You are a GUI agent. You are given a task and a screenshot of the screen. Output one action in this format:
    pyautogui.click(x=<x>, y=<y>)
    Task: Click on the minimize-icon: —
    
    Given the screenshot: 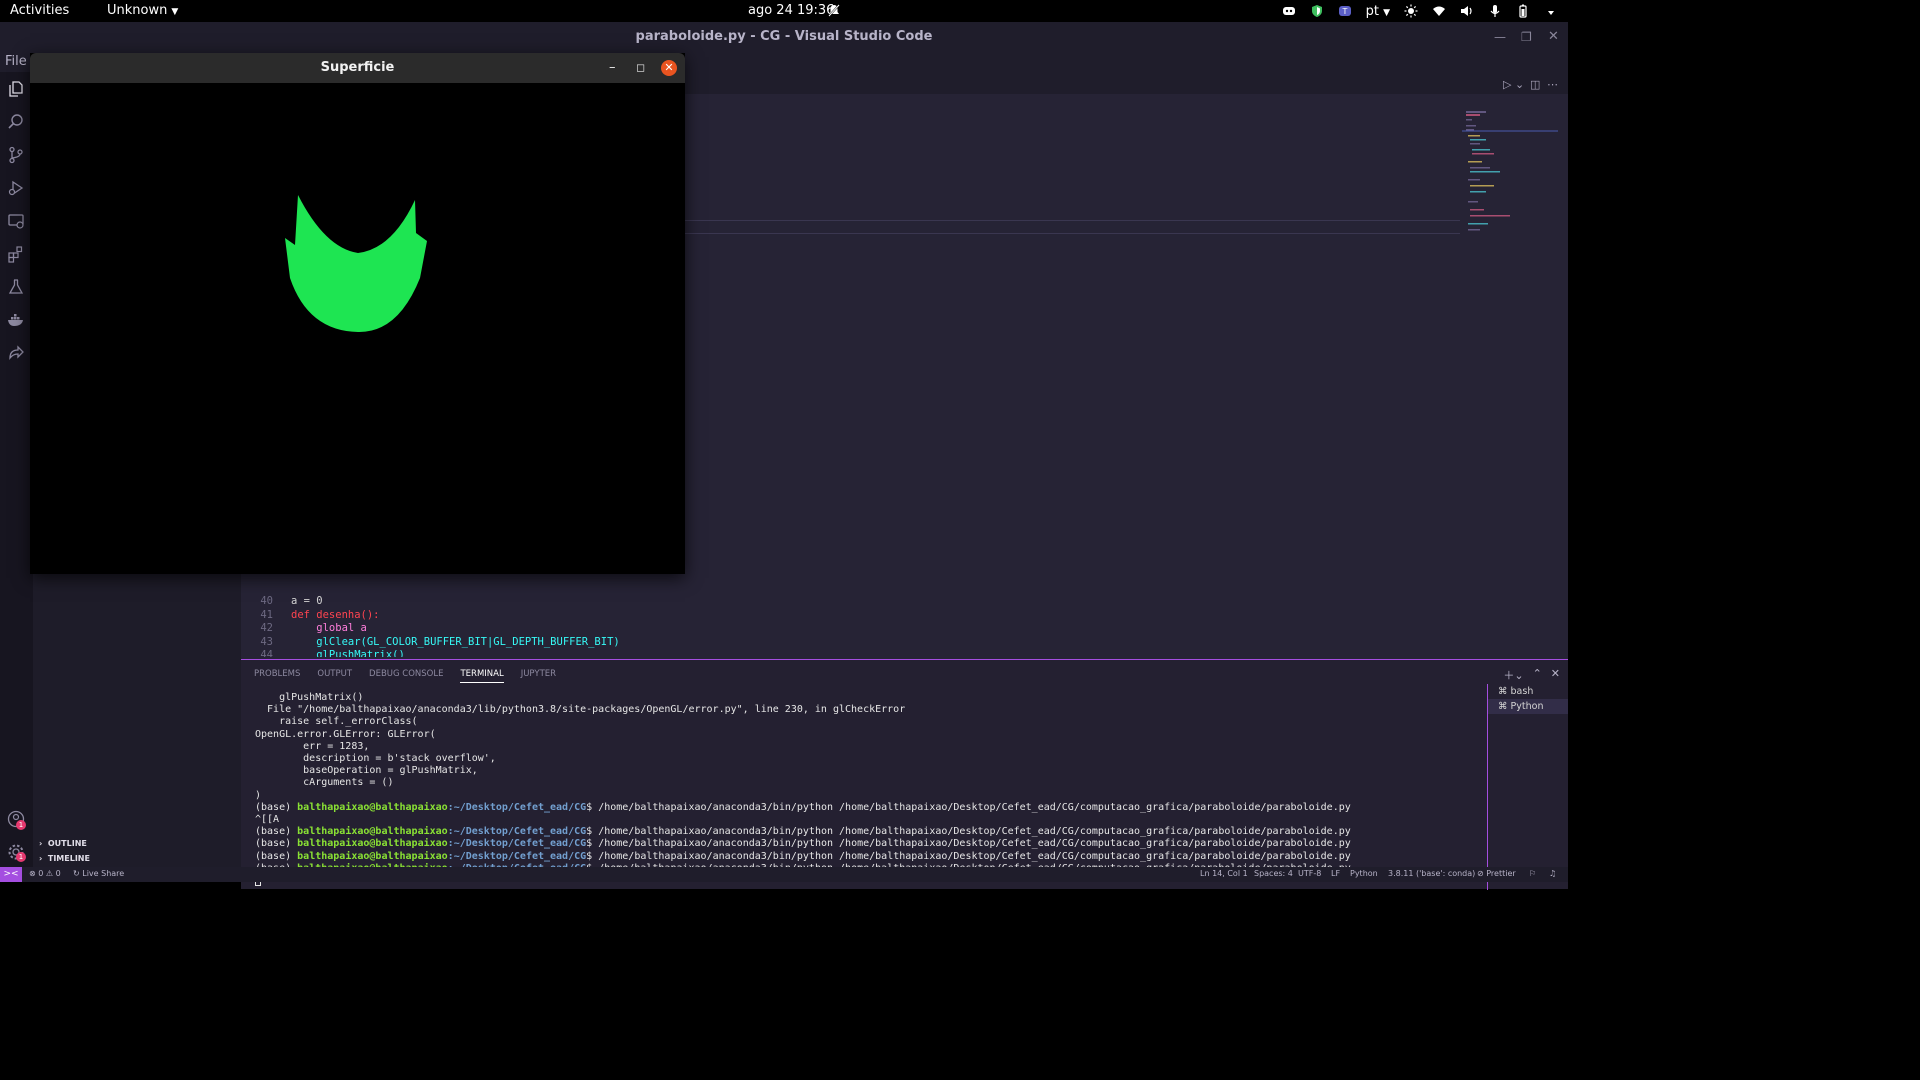 What is the action you would take?
    pyautogui.click(x=1500, y=37)
    